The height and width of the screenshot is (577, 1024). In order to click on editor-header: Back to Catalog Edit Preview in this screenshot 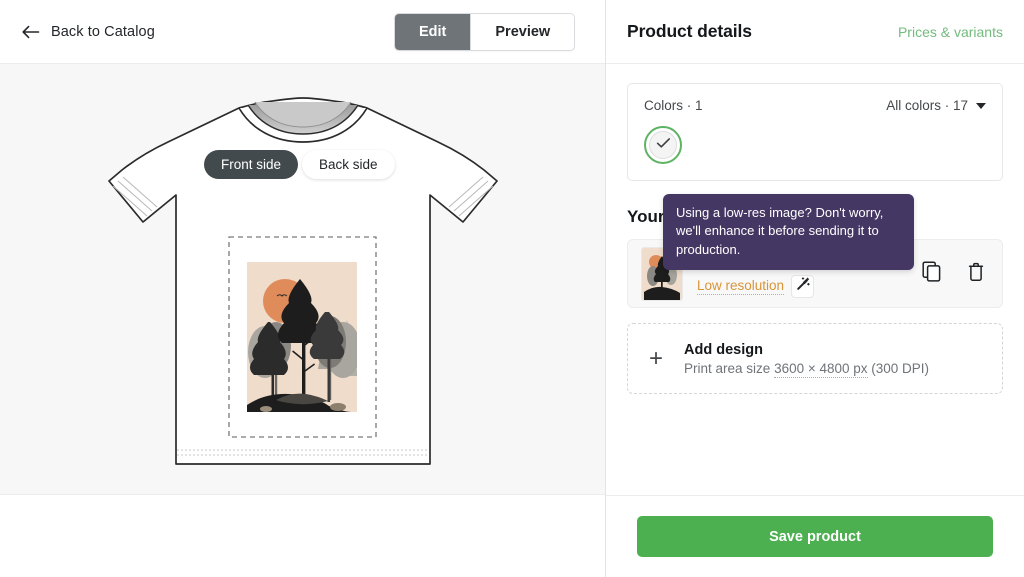, I will do `click(302, 32)`.